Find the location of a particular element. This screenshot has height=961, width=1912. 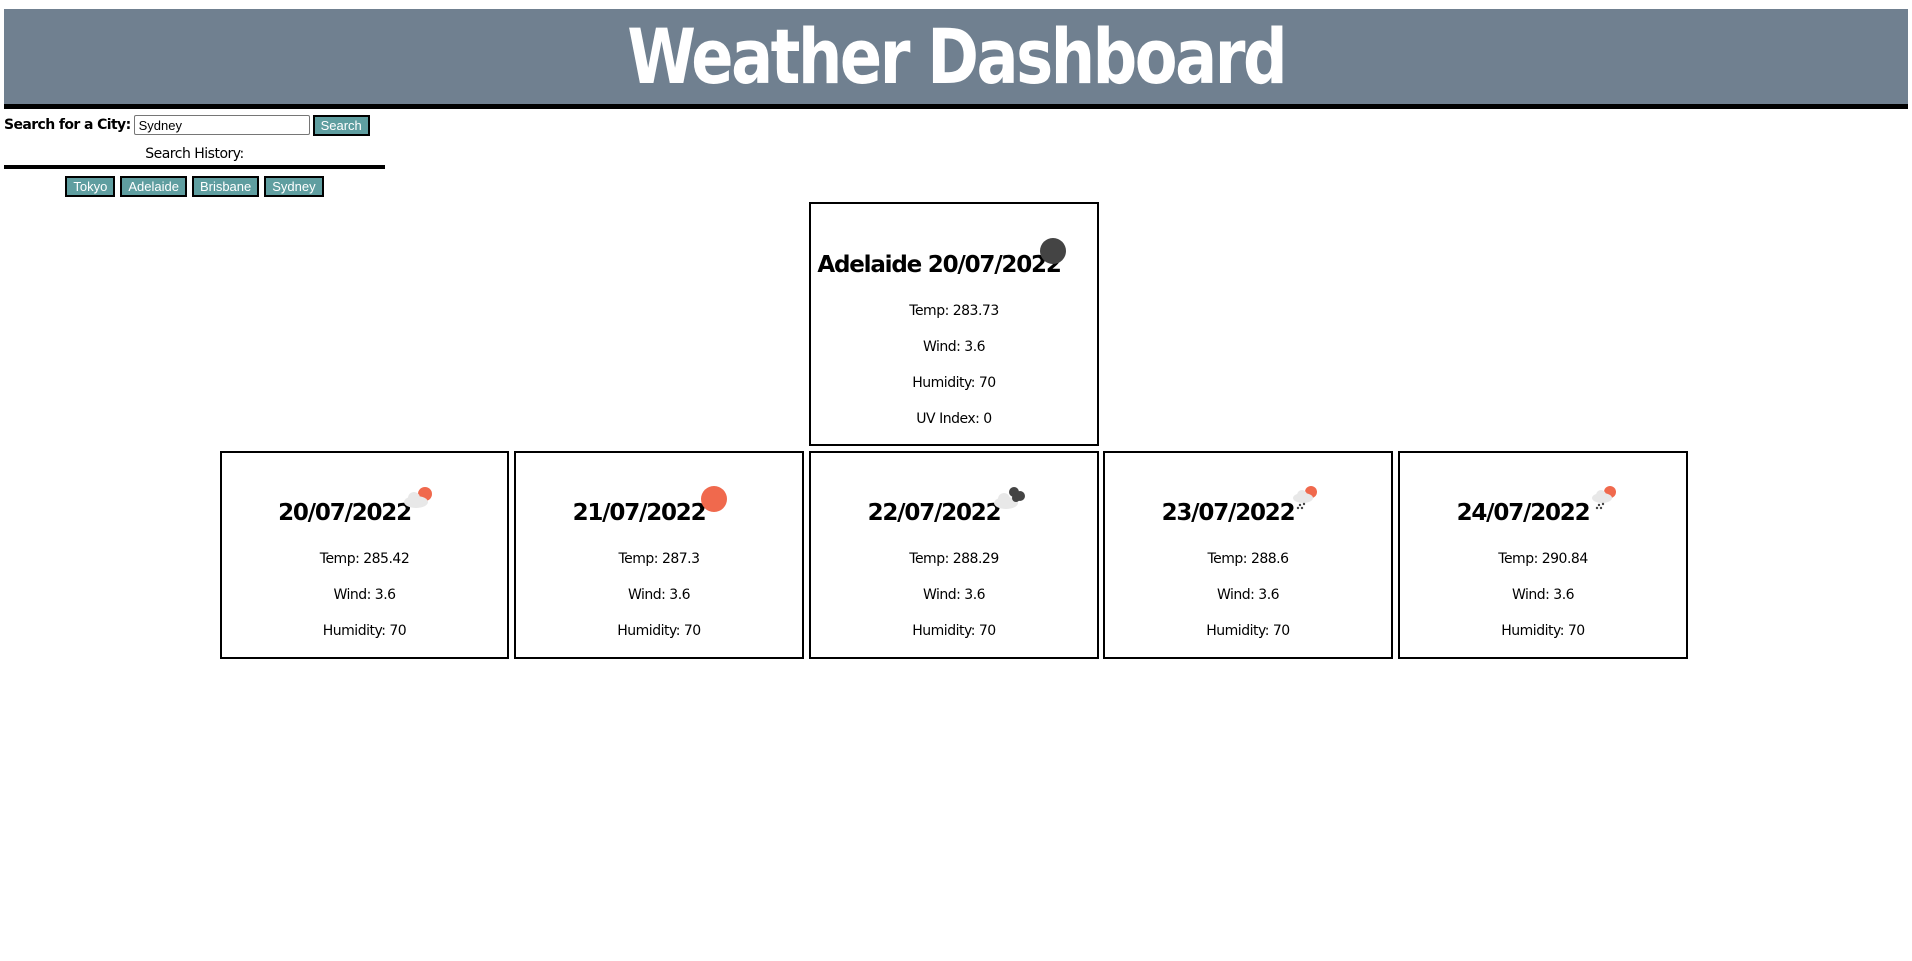

page-title: Weather Dashboard is located at coordinates (957, 56).